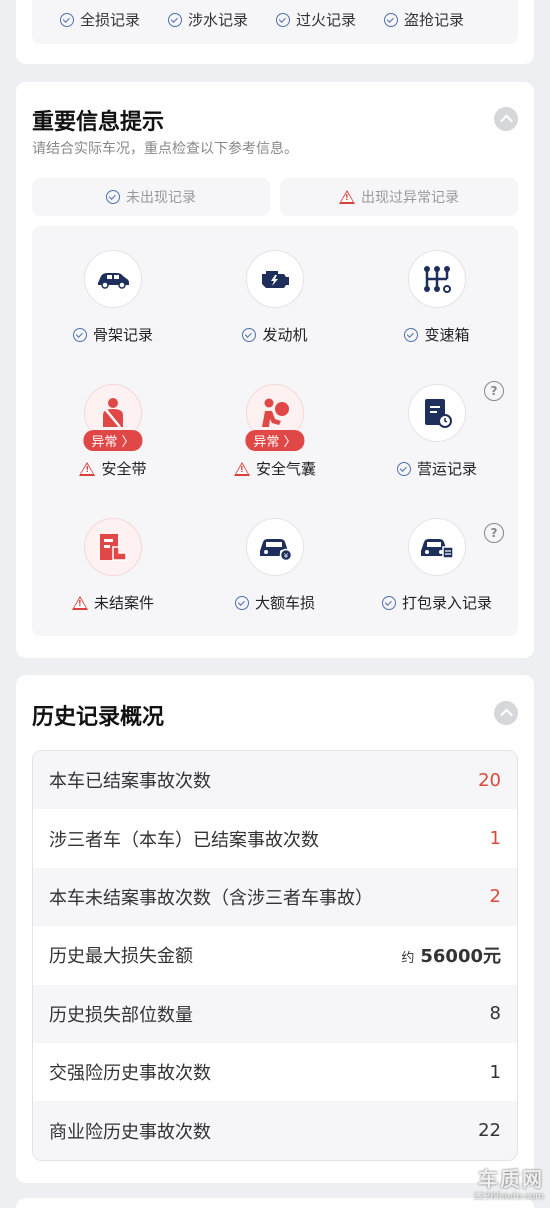 Image resolution: width=550 pixels, height=1208 pixels. What do you see at coordinates (275, 897) in the screenshot?
I see `table-row: 本车未结案事故次数（含涉三者车事故） 2` at bounding box center [275, 897].